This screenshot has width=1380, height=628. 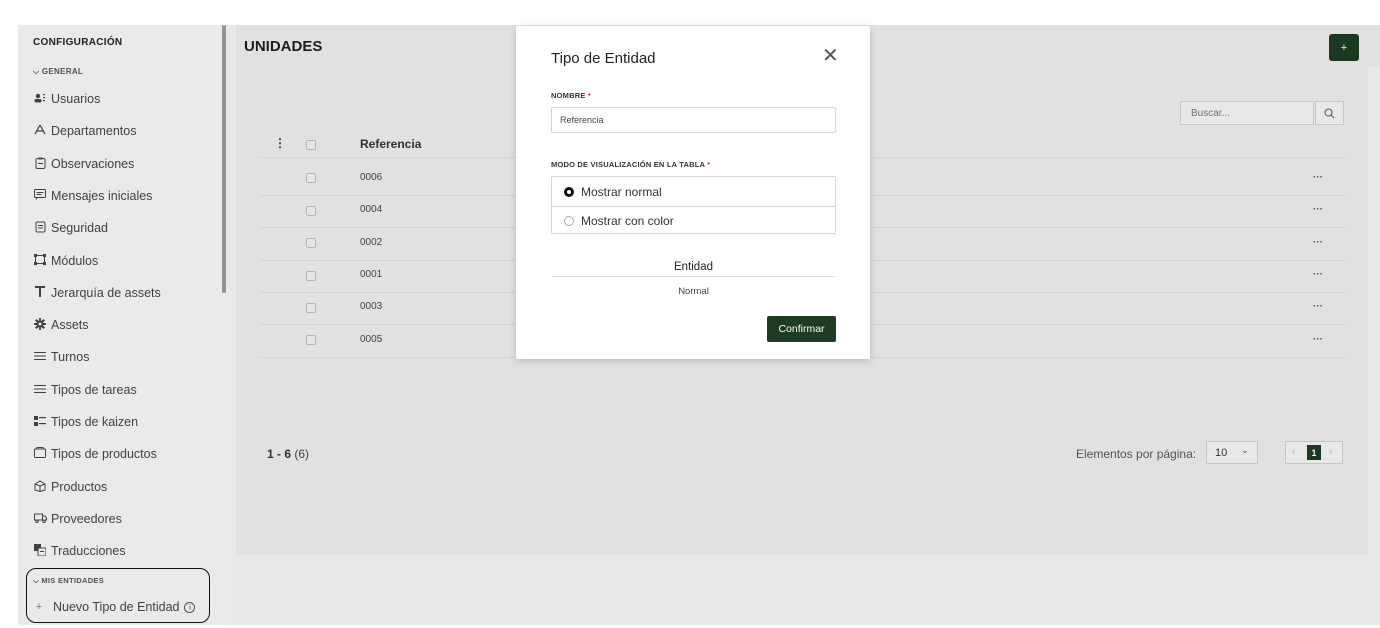 I want to click on name-field-label: NOMBRE *, so click(x=571, y=95).